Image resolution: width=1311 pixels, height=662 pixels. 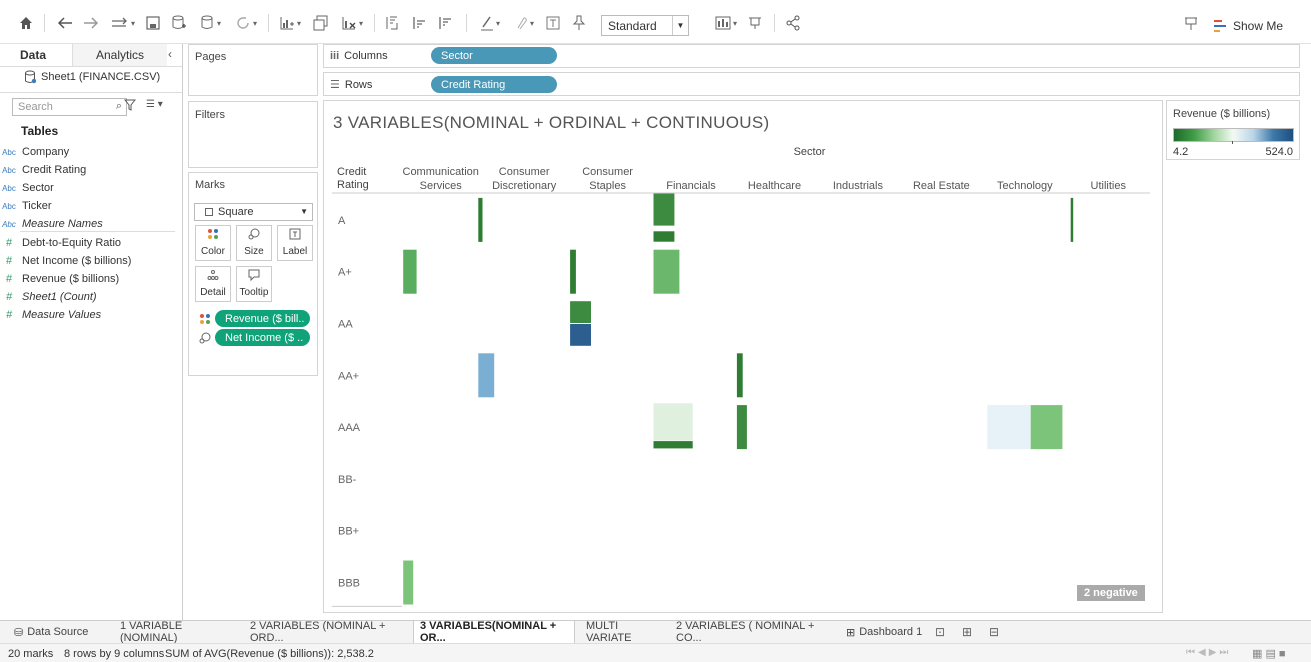 What do you see at coordinates (69, 261) in the screenshot?
I see `field-item: # Net Income ($ billions)` at bounding box center [69, 261].